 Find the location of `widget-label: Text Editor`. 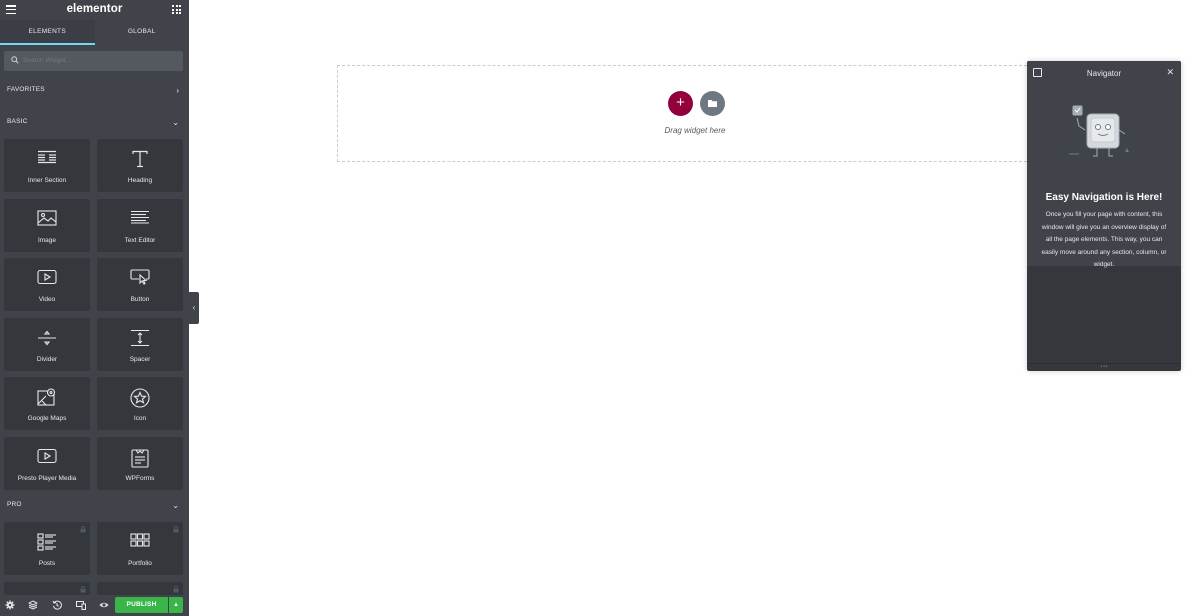

widget-label: Text Editor is located at coordinates (140, 240).